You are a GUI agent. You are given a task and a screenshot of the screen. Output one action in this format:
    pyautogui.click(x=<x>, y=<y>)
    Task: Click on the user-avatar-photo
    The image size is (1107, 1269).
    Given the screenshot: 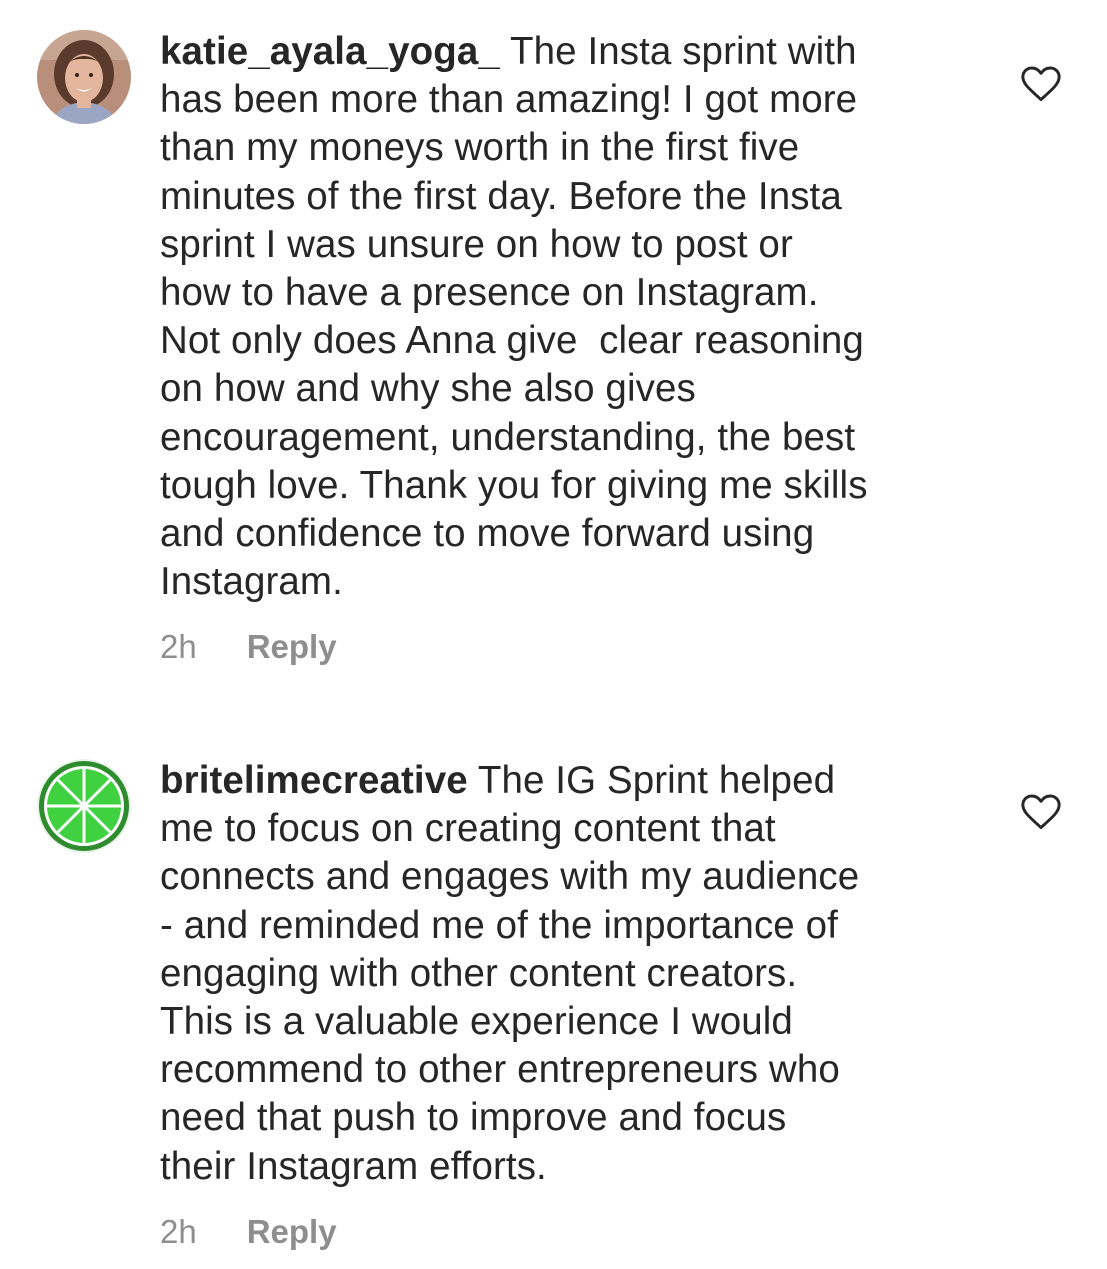 What is the action you would take?
    pyautogui.click(x=84, y=77)
    